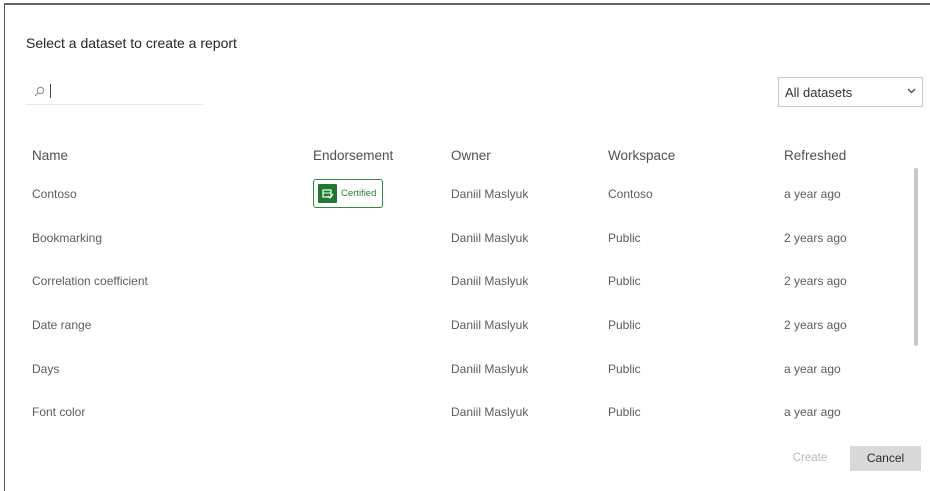 This screenshot has height=491, width=930. I want to click on create-button: Create, so click(810, 458).